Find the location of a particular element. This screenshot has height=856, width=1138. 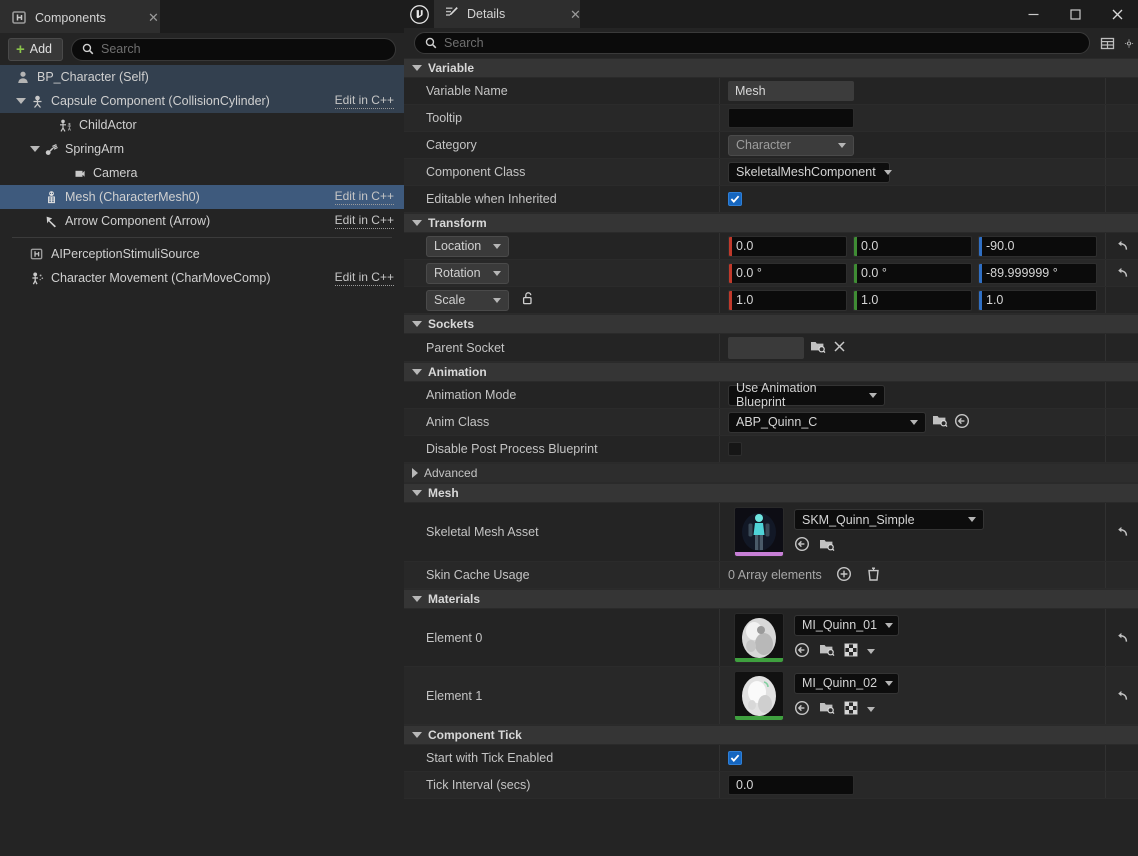

section-header-animation: Animation is located at coordinates (771, 372).